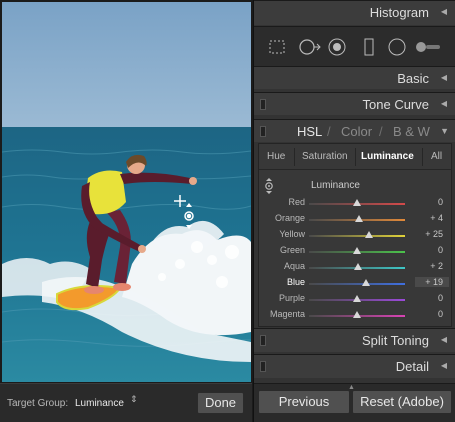 The height and width of the screenshot is (422, 455). Describe the element at coordinates (289, 218) in the screenshot. I see `slider-label: Orange` at that location.